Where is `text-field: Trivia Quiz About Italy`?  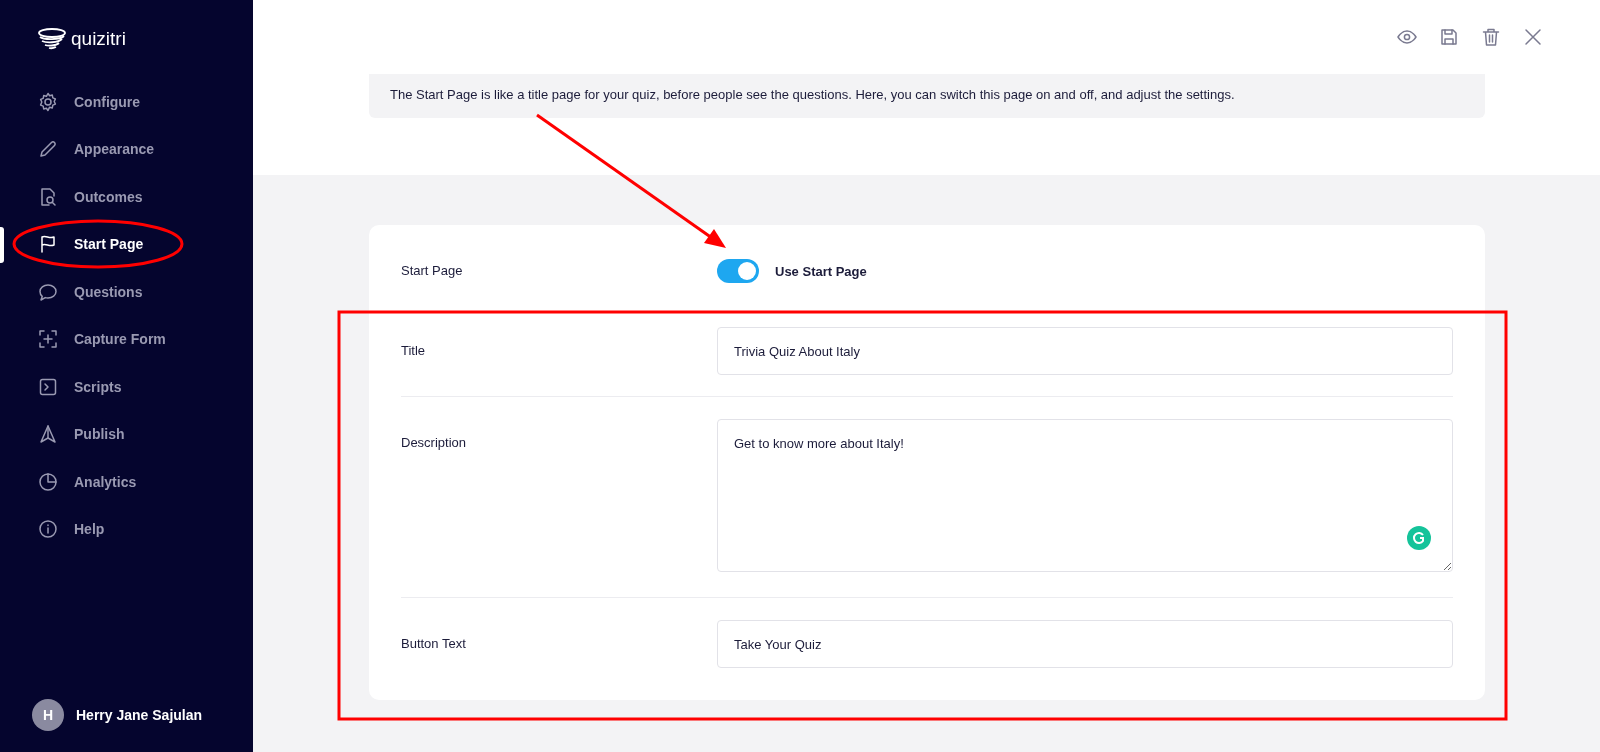
text-field: Trivia Quiz About Italy is located at coordinates (1085, 351).